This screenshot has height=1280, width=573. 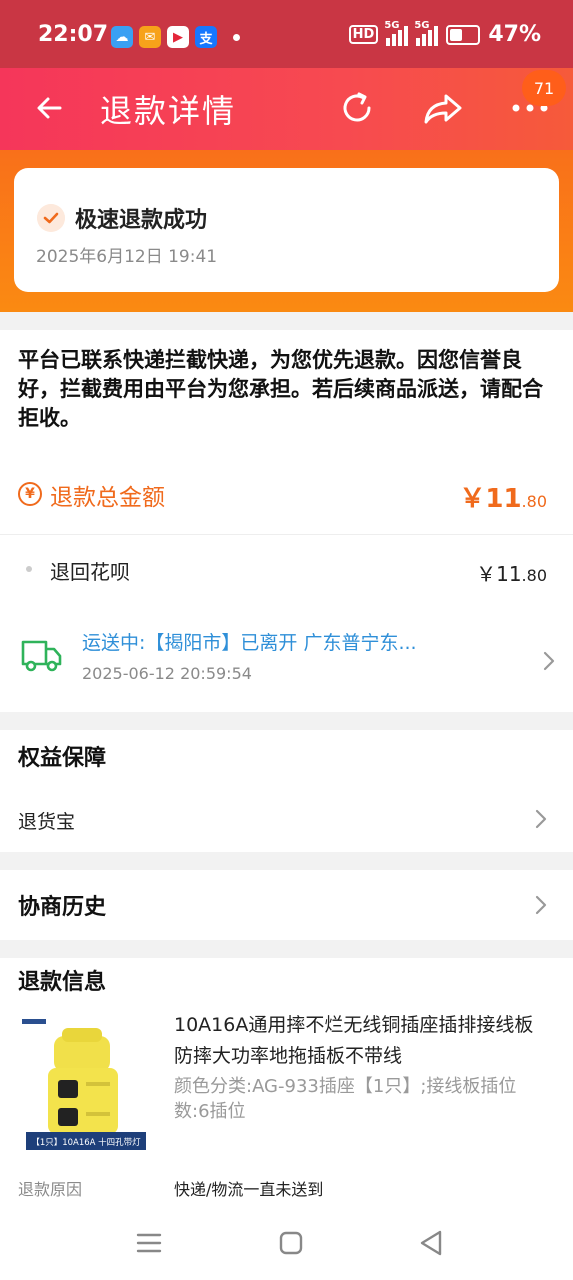 I want to click on signal-icon: 5G, so click(x=396, y=33).